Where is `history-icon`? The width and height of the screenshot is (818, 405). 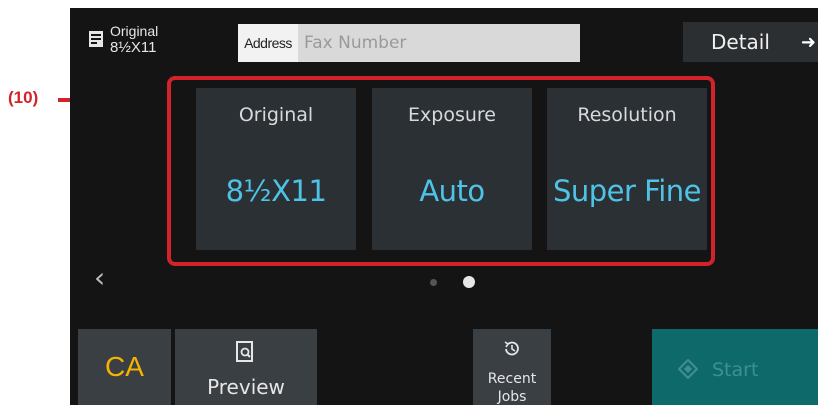
history-icon is located at coordinates (512, 351).